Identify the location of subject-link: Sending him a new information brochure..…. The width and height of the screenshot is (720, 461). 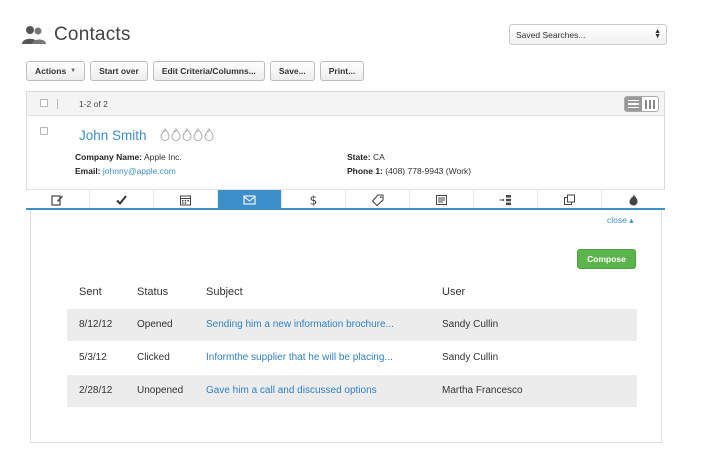
(312, 324).